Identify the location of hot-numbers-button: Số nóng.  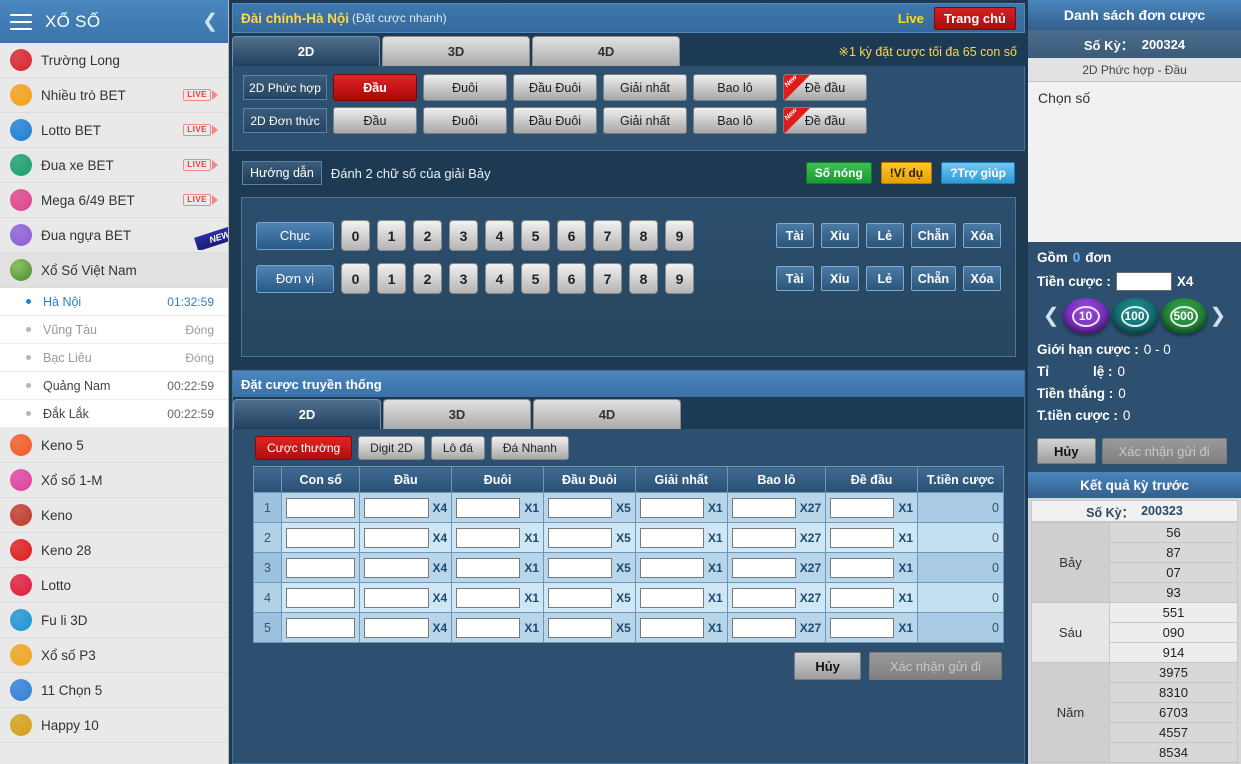
(838, 173).